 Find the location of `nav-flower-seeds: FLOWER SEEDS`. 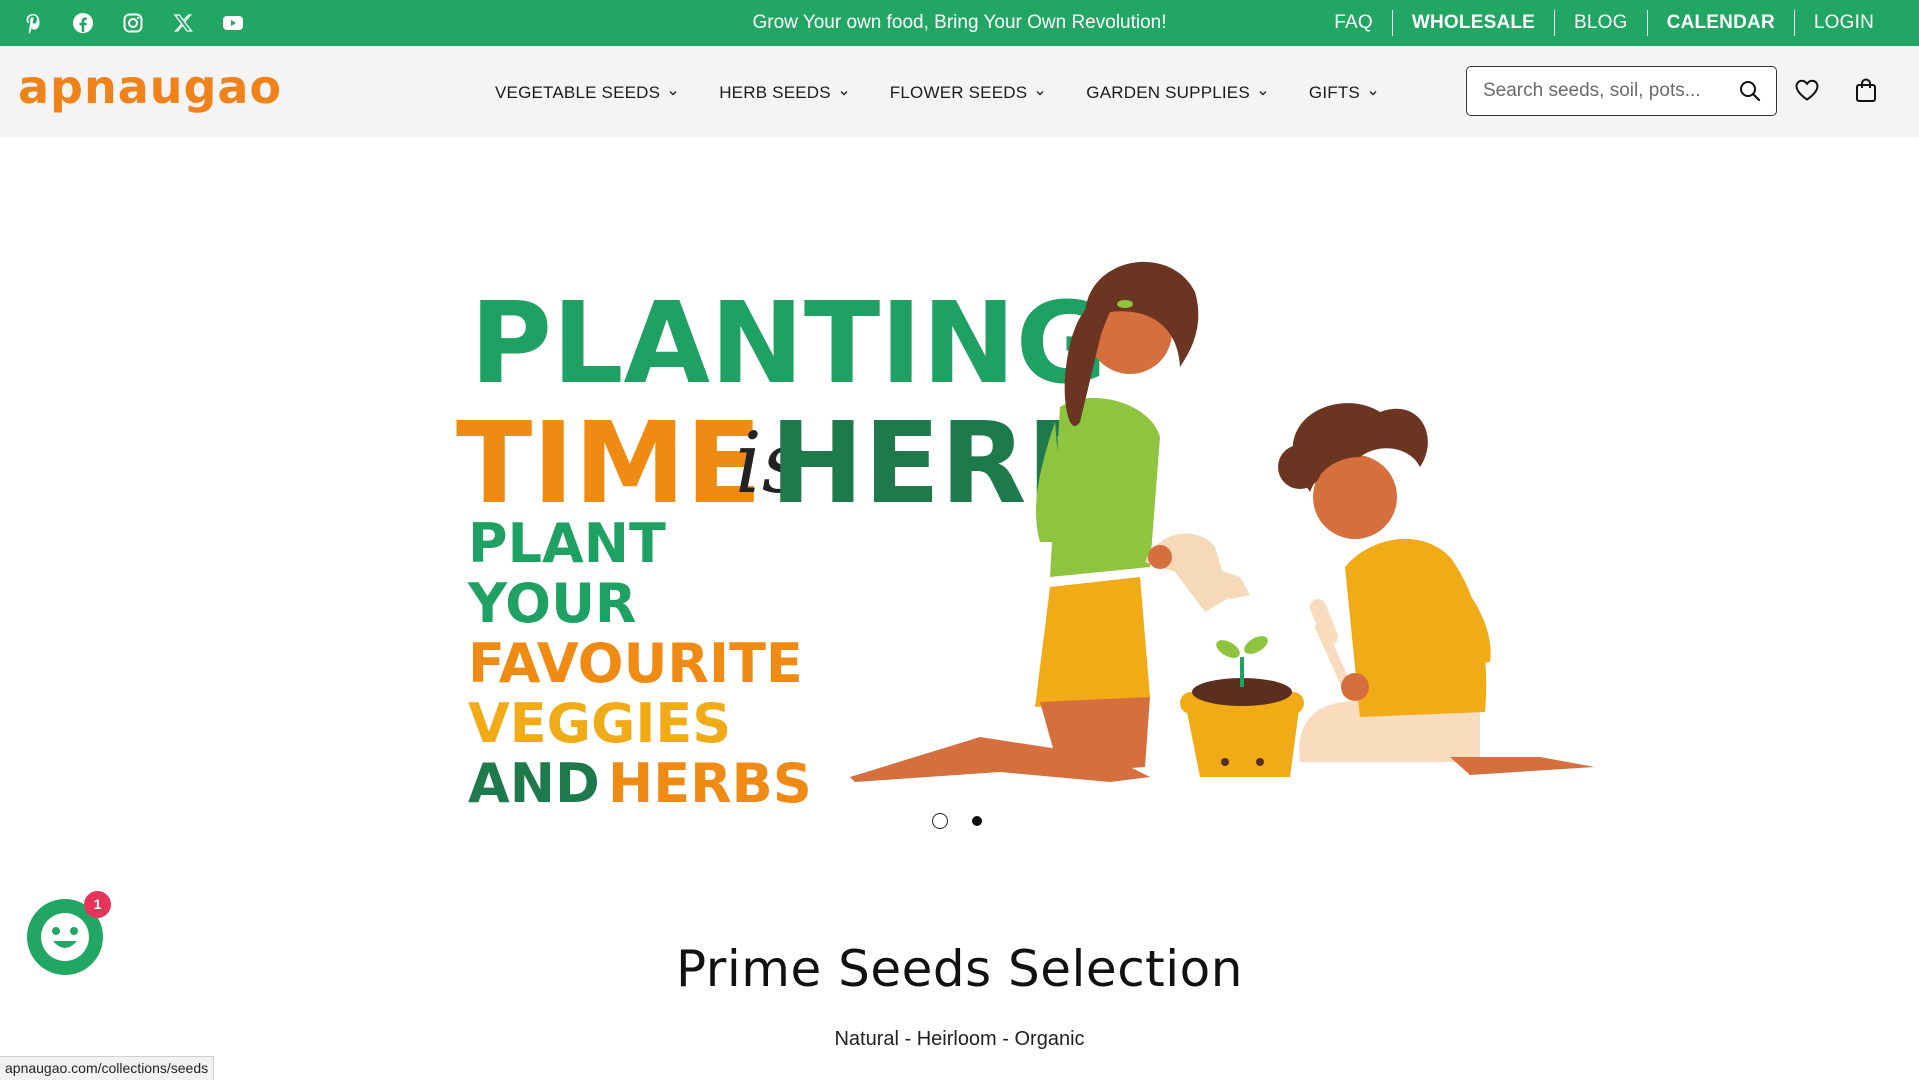

nav-flower-seeds: FLOWER SEEDS is located at coordinates (967, 93).